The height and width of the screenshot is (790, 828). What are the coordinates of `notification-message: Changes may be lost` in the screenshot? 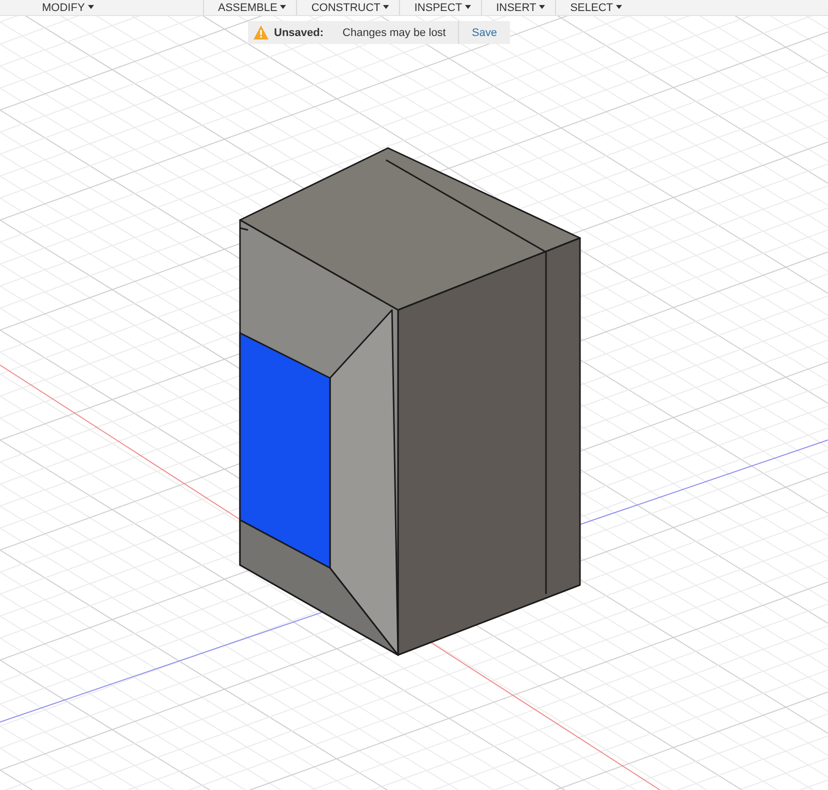 It's located at (394, 32).